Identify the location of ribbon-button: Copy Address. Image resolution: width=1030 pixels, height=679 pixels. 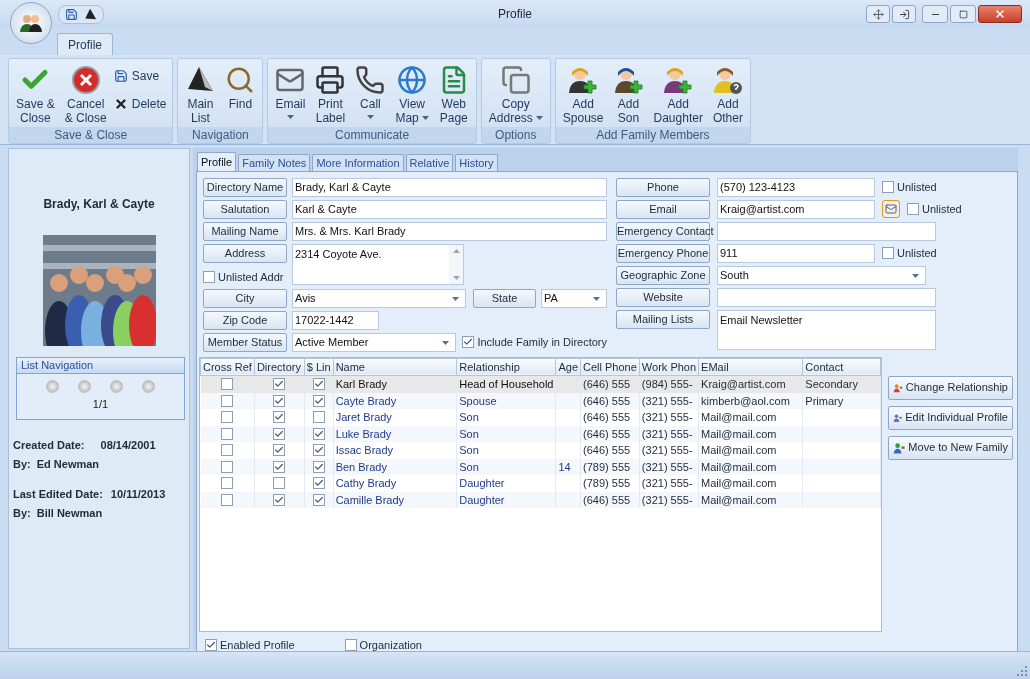
(515, 93).